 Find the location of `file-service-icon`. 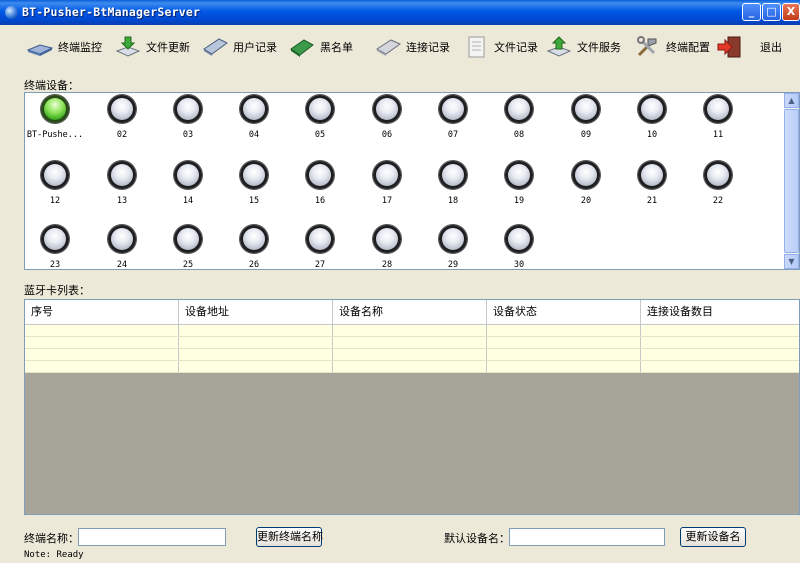

file-service-icon is located at coordinates (559, 46).